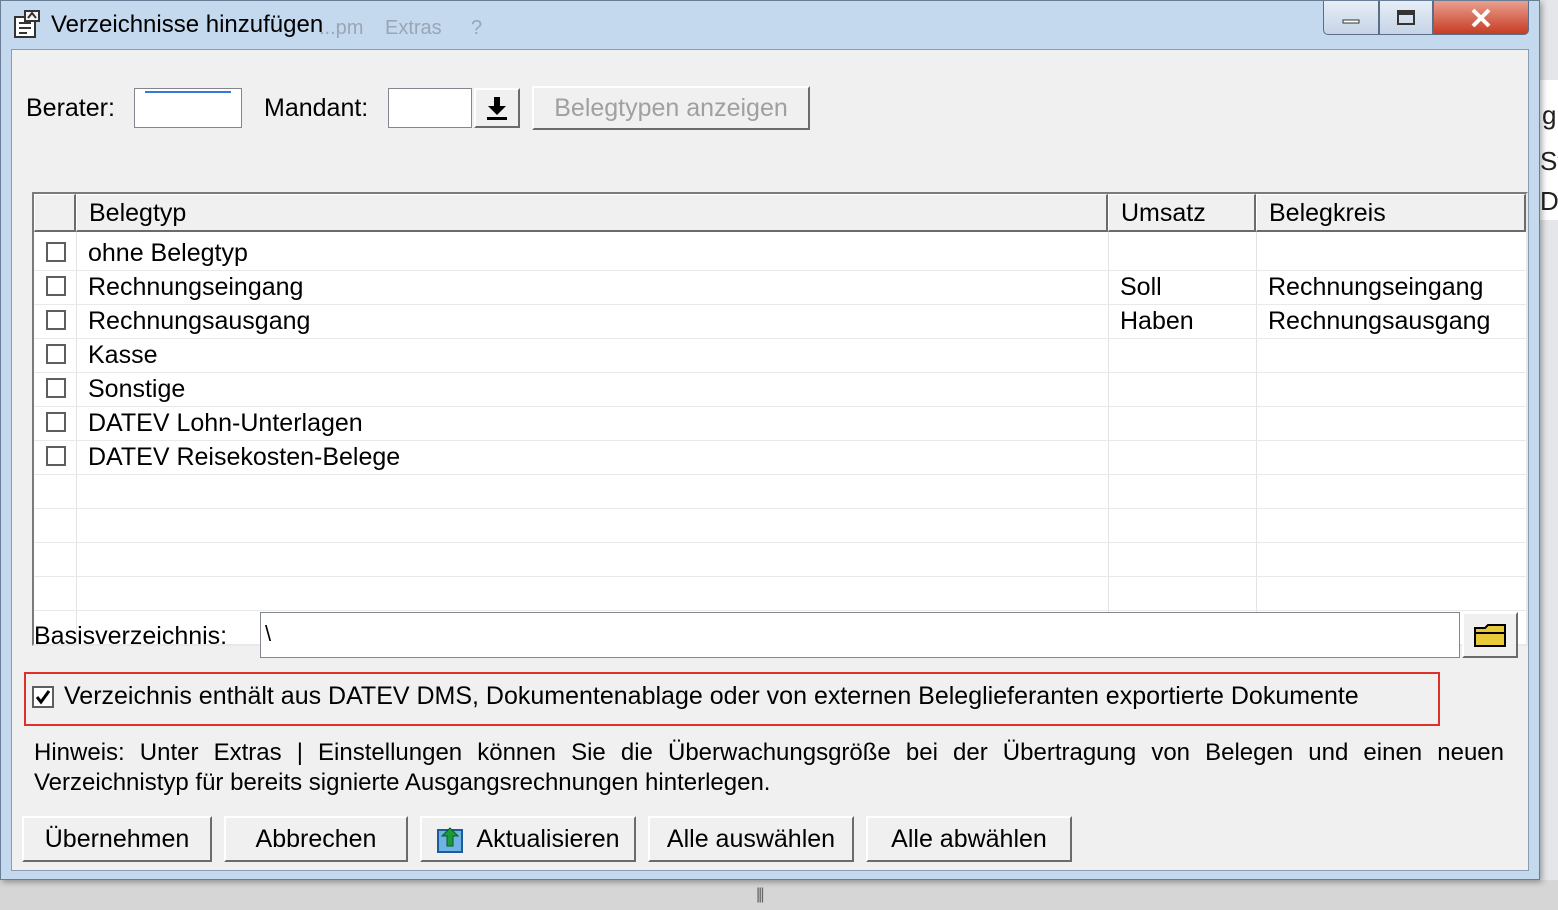 This screenshot has width=1558, height=910. I want to click on browse-folder-button, so click(1490, 635).